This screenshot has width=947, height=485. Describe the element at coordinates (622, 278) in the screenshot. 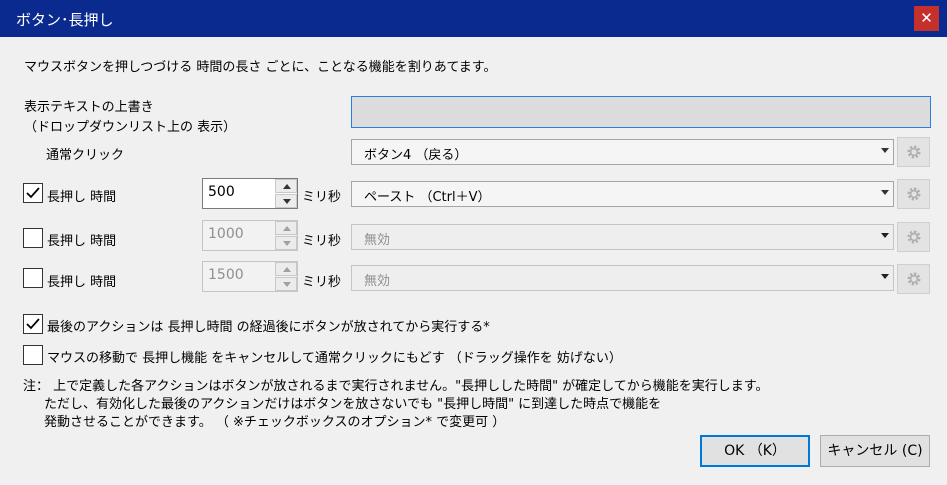

I see `long-press-3-action-dropdown: 無効` at that location.